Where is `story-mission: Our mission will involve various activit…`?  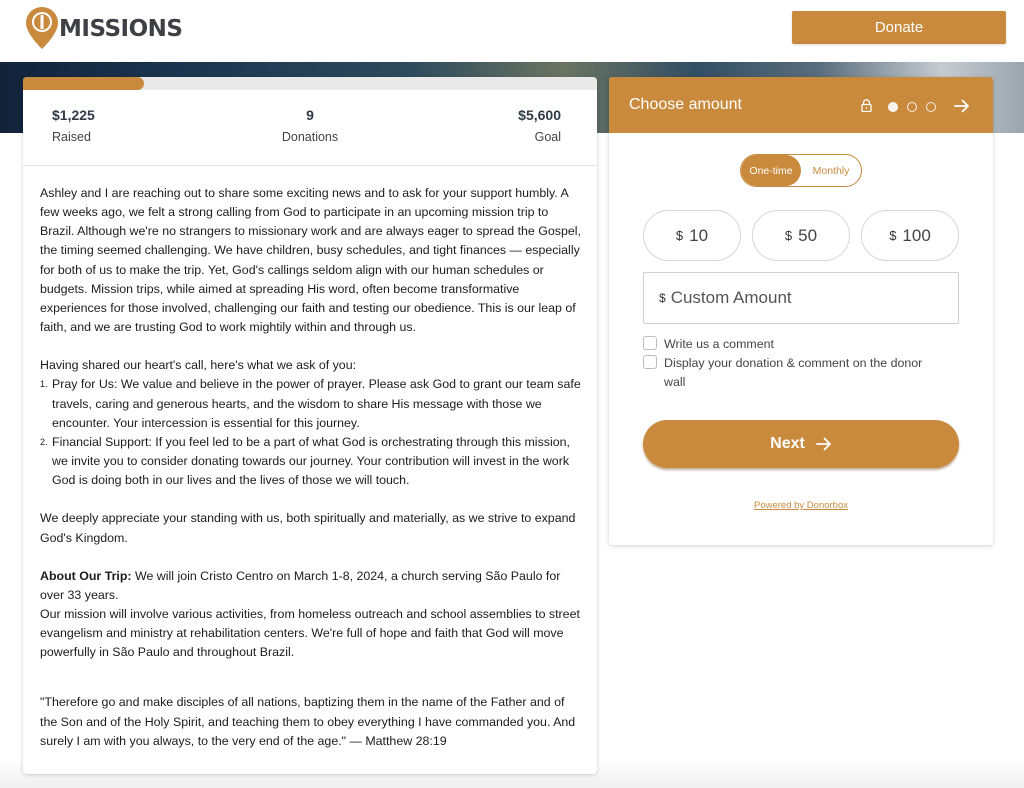
story-mission: Our mission will involve various activit… is located at coordinates (310, 633).